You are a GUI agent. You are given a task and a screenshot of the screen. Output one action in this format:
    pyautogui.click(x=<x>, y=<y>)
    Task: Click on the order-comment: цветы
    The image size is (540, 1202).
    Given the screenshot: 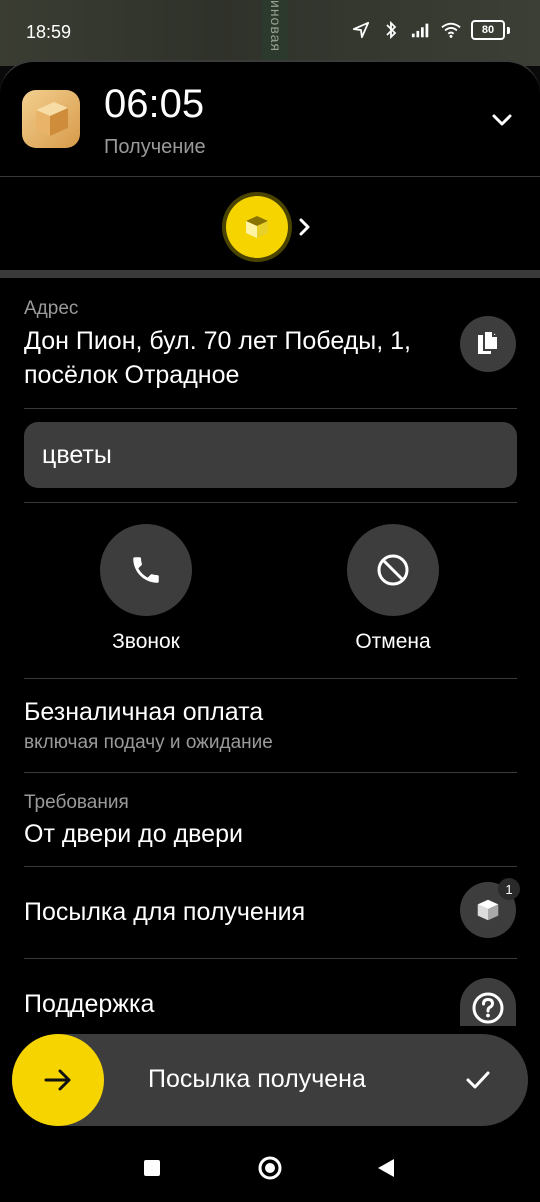 What is the action you would take?
    pyautogui.click(x=270, y=455)
    